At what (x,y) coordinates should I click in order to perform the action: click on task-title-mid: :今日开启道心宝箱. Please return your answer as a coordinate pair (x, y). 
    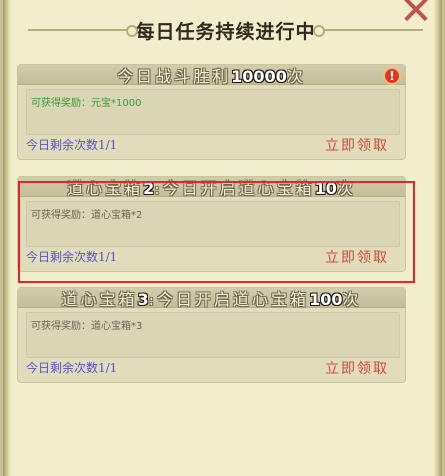
    Looking at the image, I should click on (229, 299).